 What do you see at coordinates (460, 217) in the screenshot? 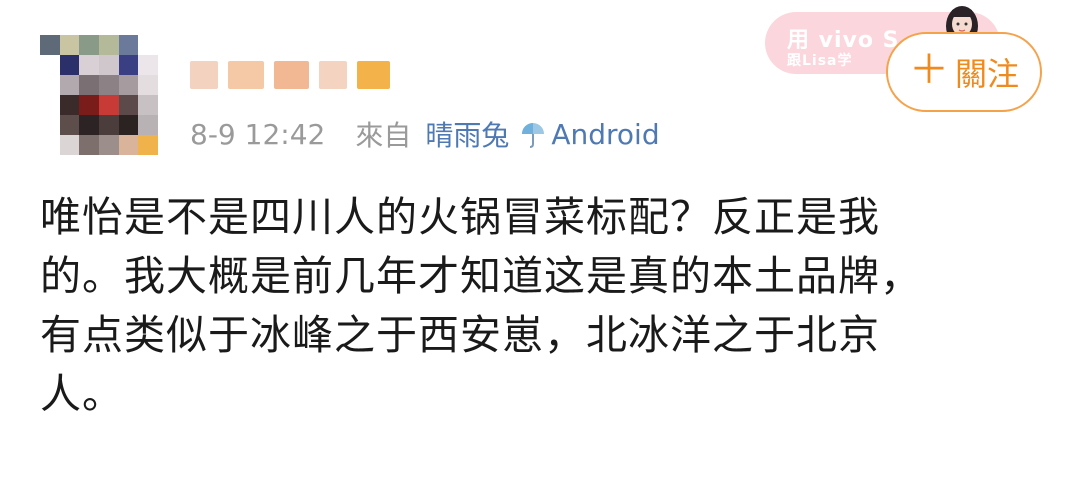
I see `post-body-line: 唯怡是不是四川人的火锅冒菜标配？反正是我` at bounding box center [460, 217].